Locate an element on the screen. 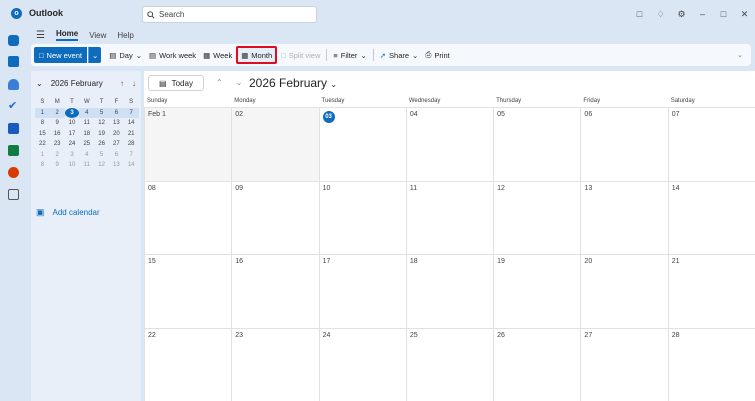  day-cell: Feb 1 is located at coordinates (188, 144).